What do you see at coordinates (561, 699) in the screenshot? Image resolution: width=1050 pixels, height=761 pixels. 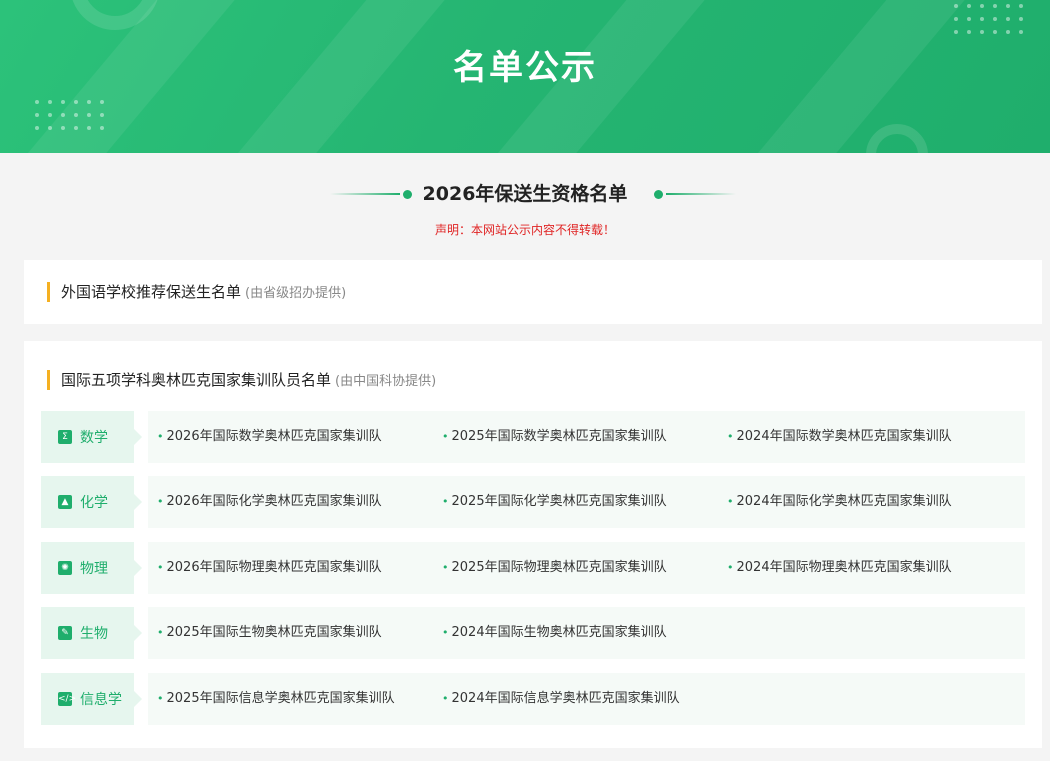 I see `list-link: 2024年国际信息学奥林匹克国家集训队` at bounding box center [561, 699].